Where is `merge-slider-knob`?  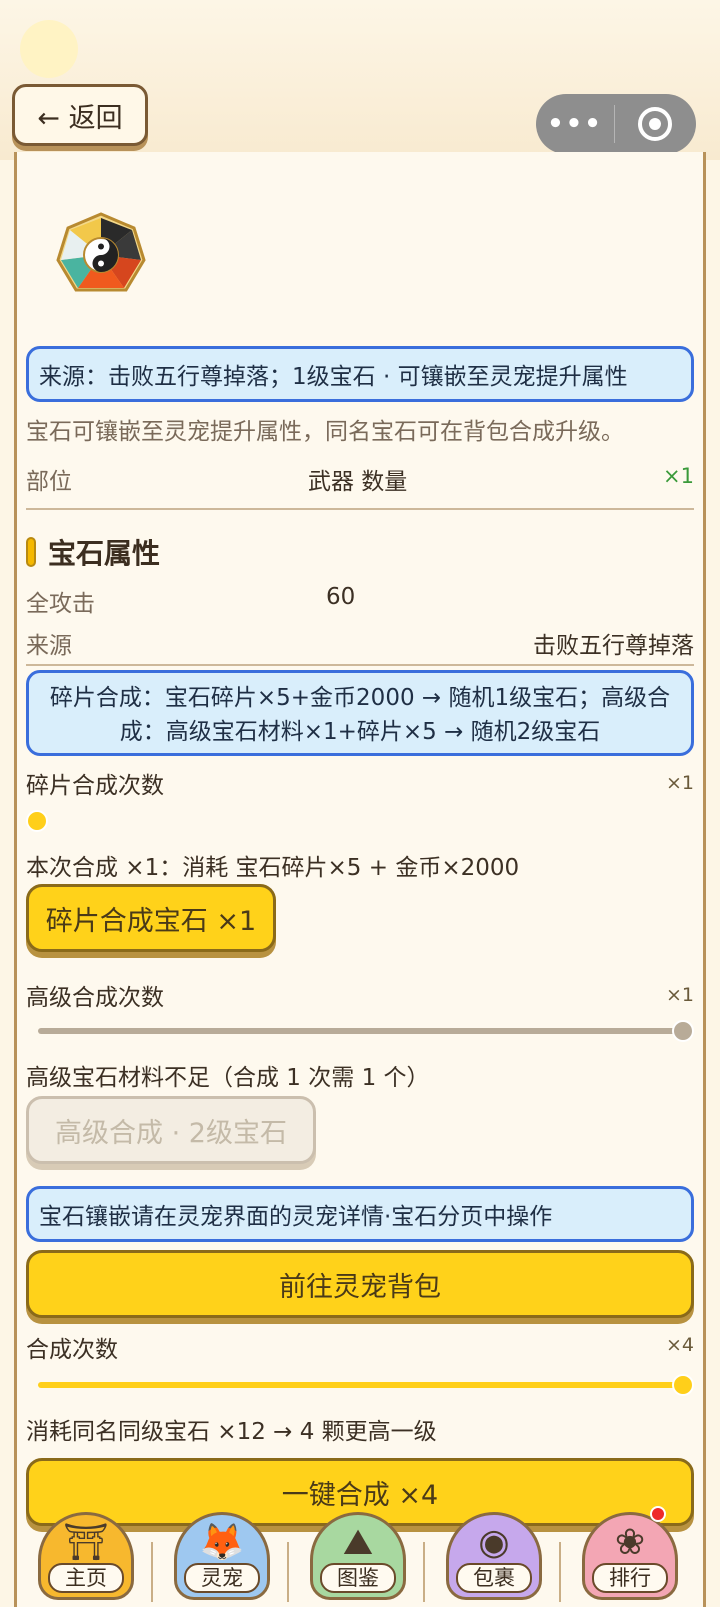 merge-slider-knob is located at coordinates (683, 1385).